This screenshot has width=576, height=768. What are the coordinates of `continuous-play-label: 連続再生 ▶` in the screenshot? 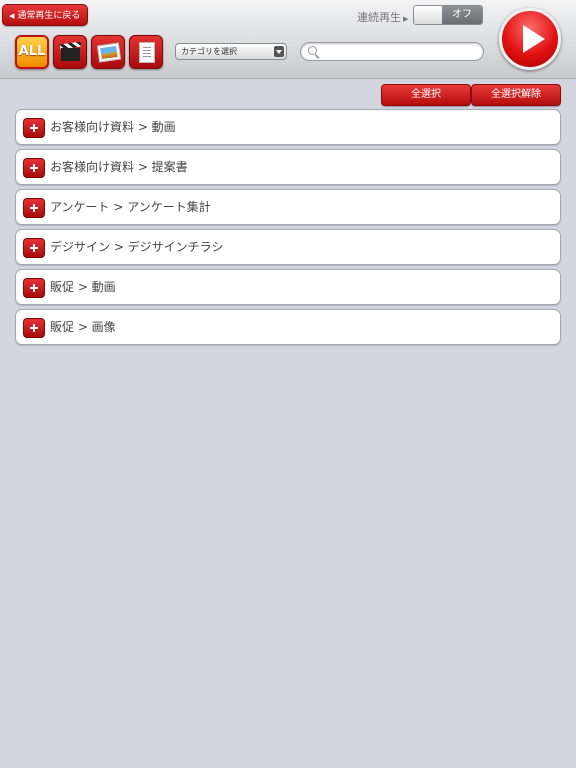 It's located at (382, 17).